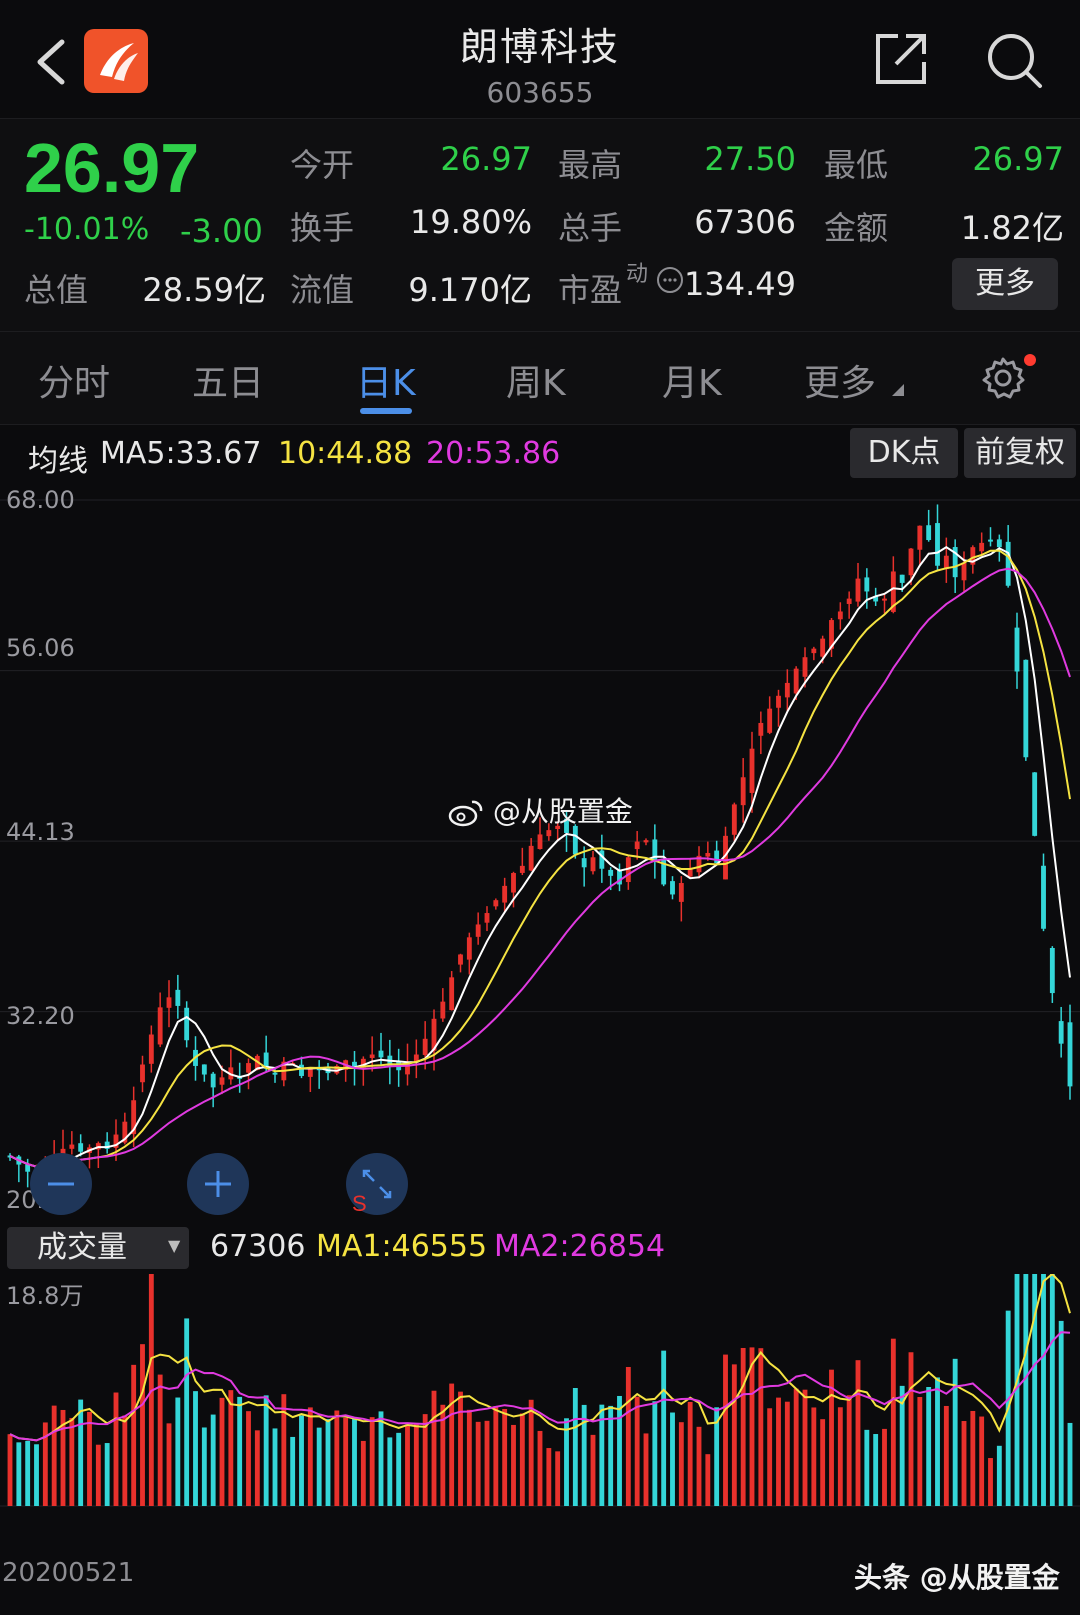 This screenshot has height=1615, width=1080. I want to click on volume-ma2: MA2:26854, so click(580, 1246).